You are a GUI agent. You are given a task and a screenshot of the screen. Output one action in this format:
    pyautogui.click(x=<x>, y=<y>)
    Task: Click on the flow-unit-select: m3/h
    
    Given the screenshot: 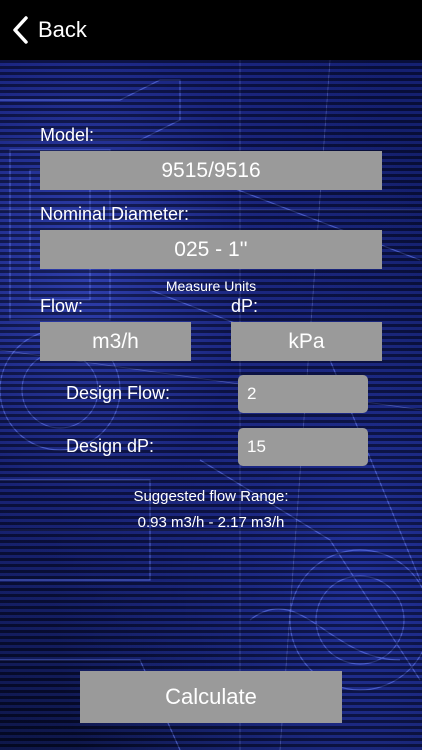 What is the action you would take?
    pyautogui.click(x=115, y=341)
    